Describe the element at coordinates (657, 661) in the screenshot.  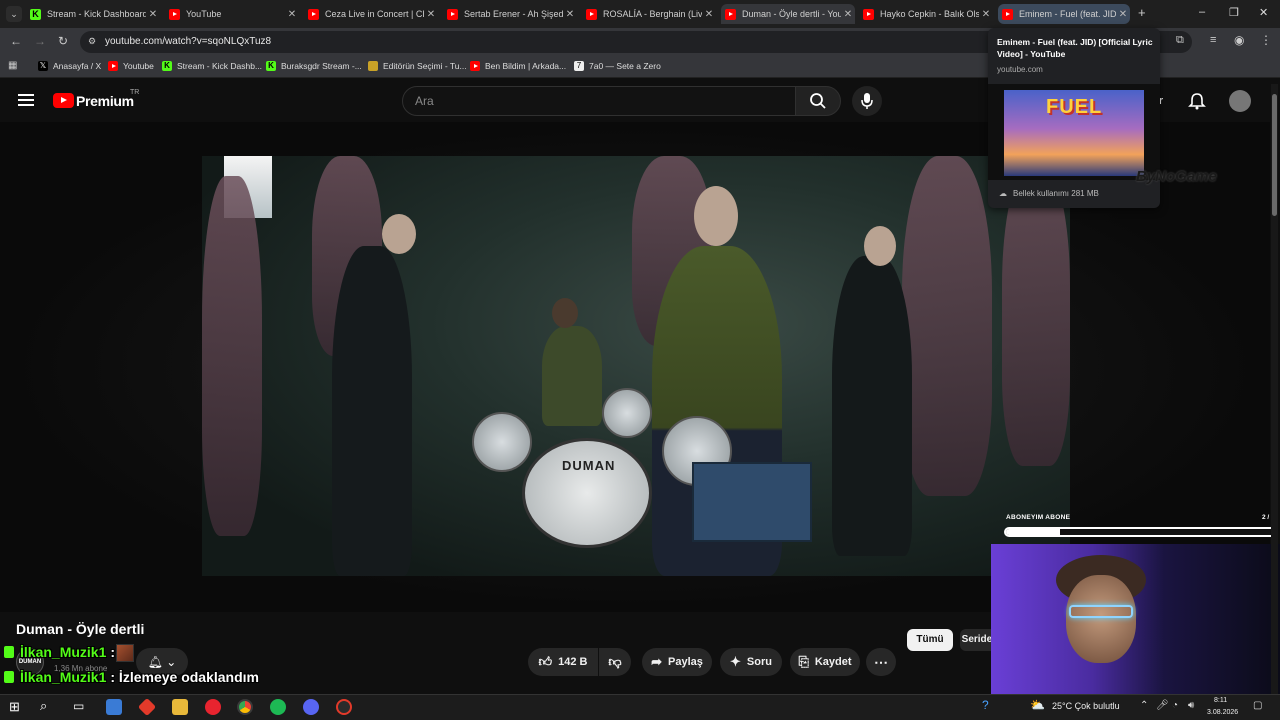
I see `share-icon: ➦` at that location.